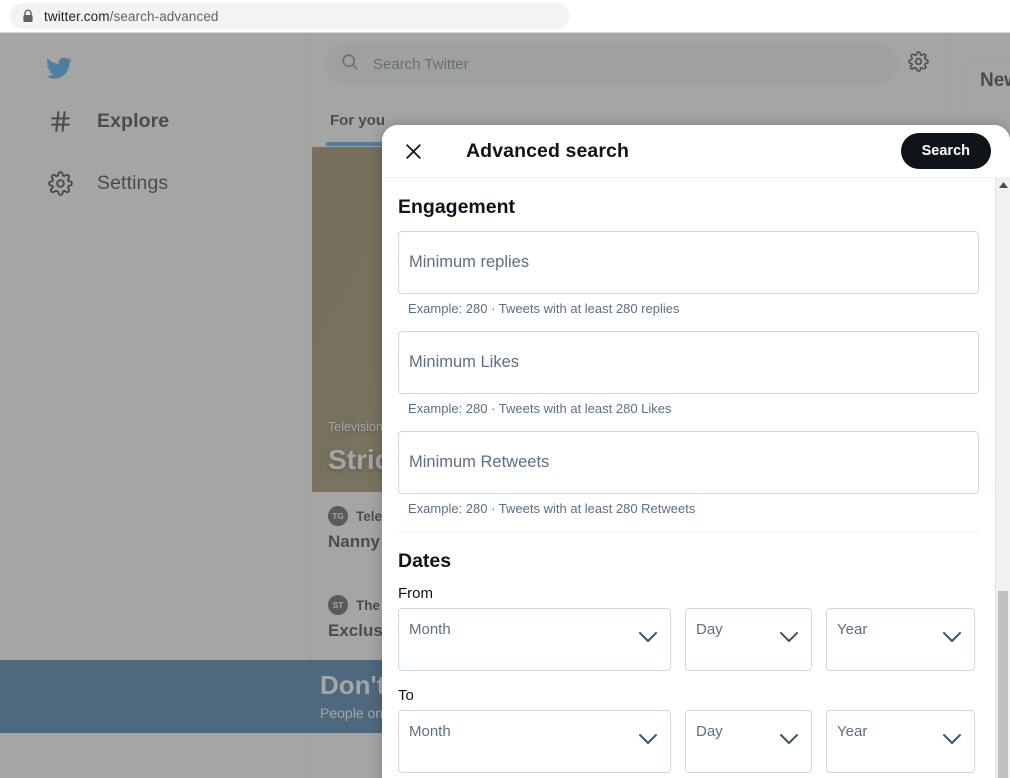  What do you see at coordinates (534, 741) in the screenshot?
I see `to-month-select: Month` at bounding box center [534, 741].